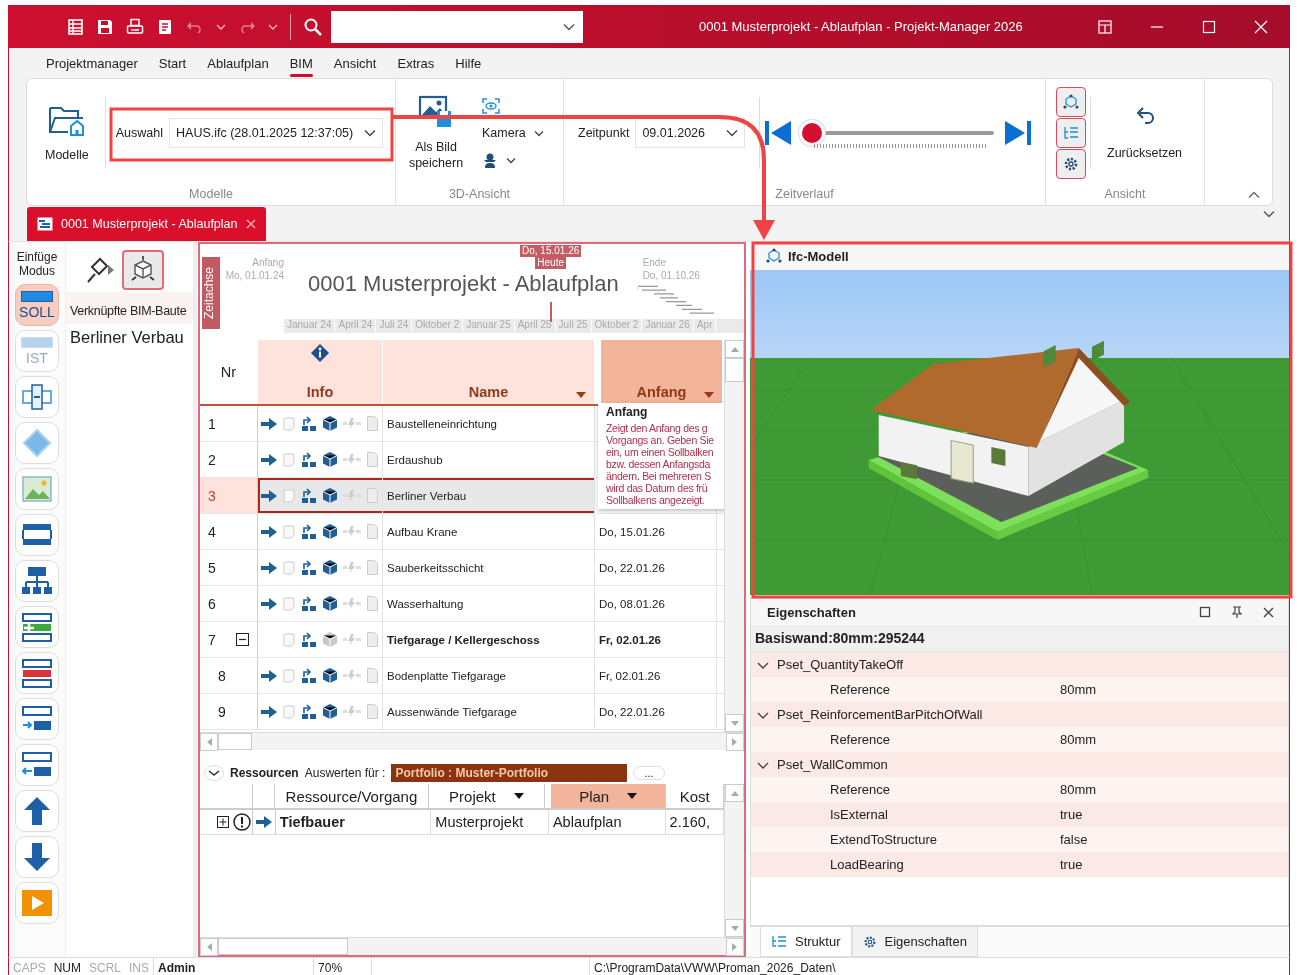 The image size is (1298, 975). Describe the element at coordinates (64, 133) in the screenshot. I see `models-button: Modelle` at that location.